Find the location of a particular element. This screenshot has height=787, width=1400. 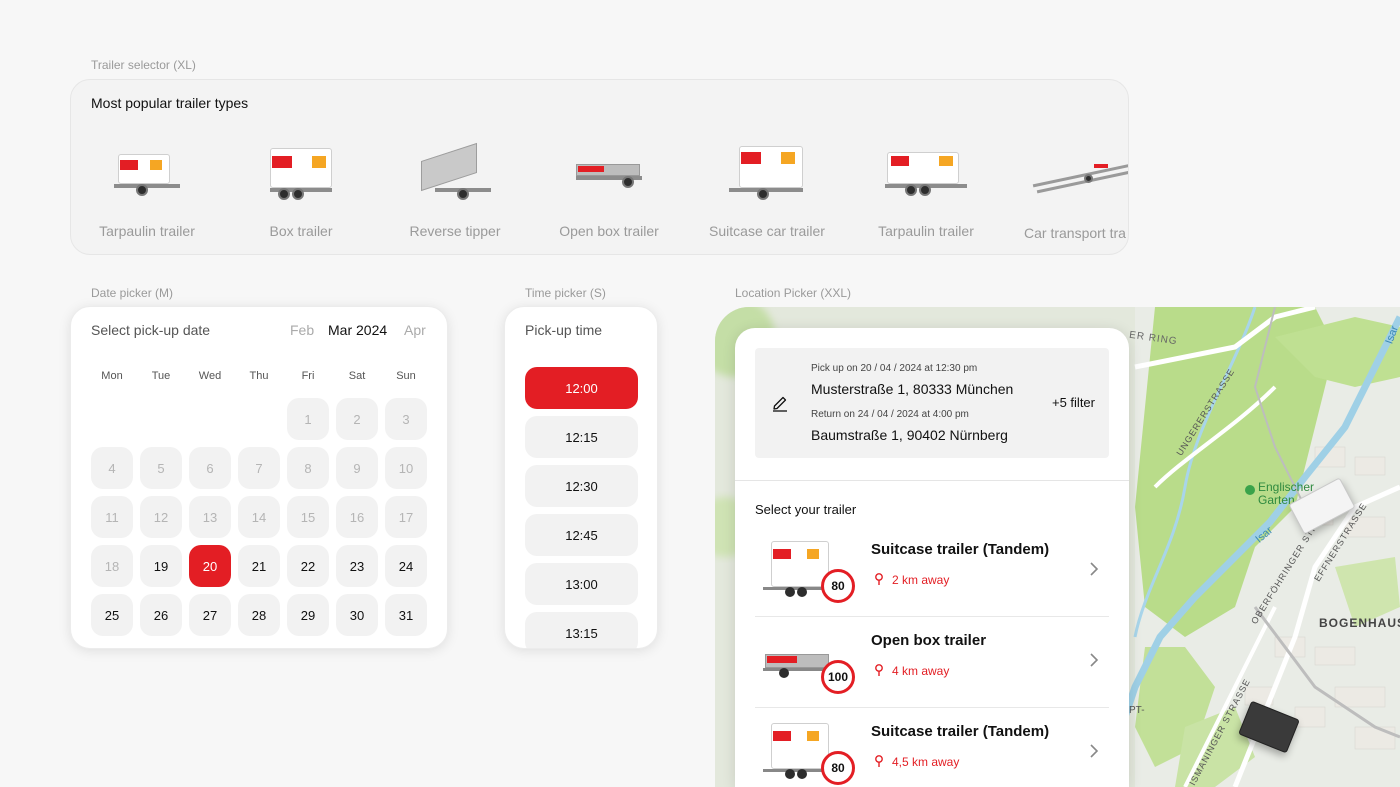

trailer-type-label: Box trailer is located at coordinates (301, 231).